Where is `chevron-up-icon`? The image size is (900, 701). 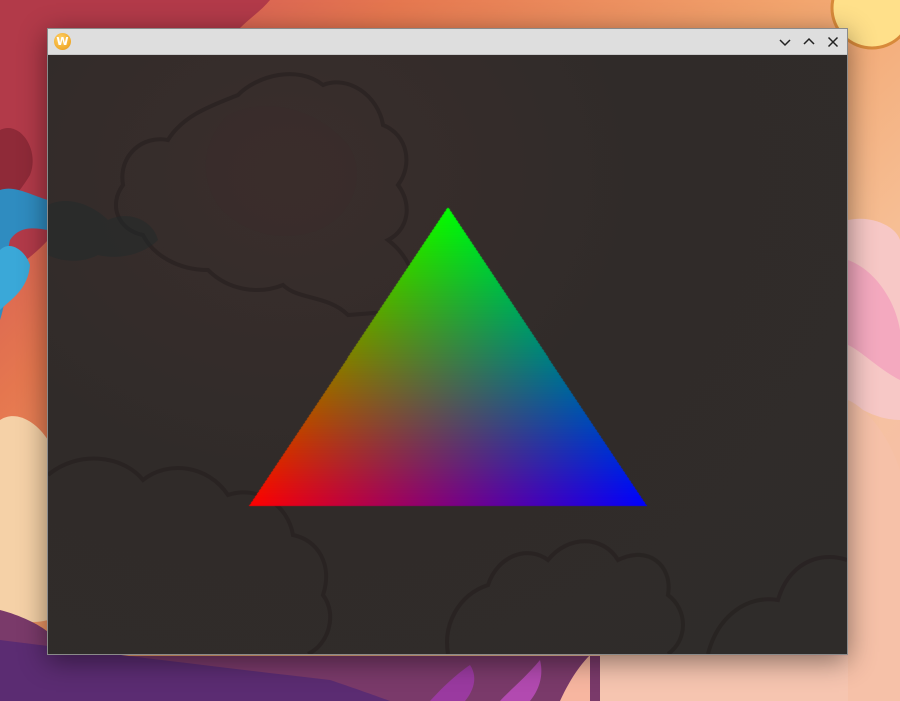
chevron-up-icon is located at coordinates (809, 41).